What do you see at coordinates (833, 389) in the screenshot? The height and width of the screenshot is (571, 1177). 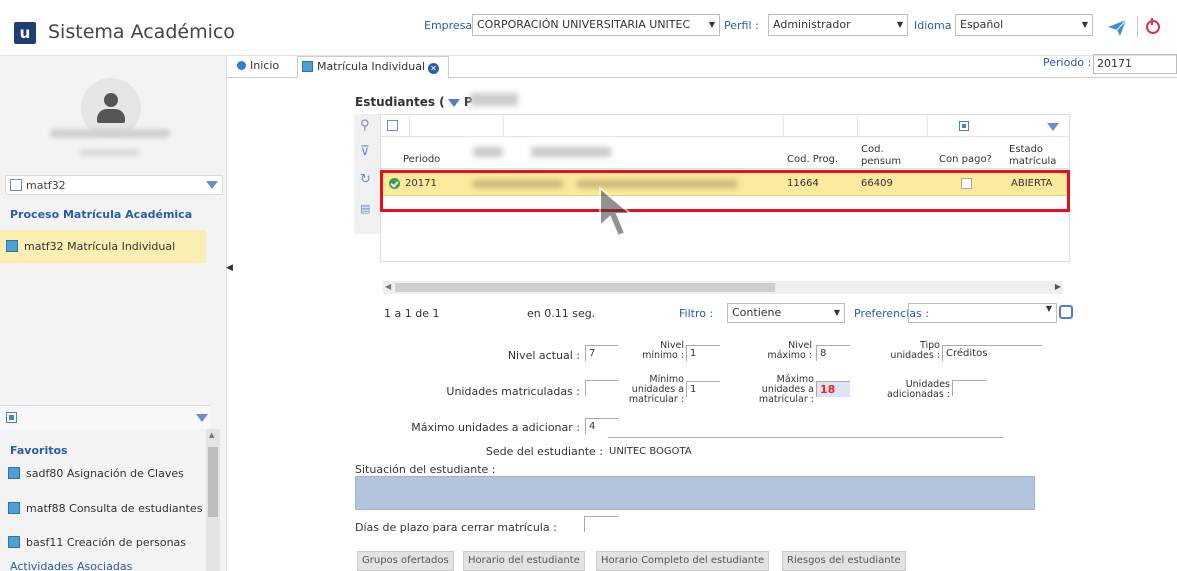 I see `maximo-unidades-field: 18` at bounding box center [833, 389].